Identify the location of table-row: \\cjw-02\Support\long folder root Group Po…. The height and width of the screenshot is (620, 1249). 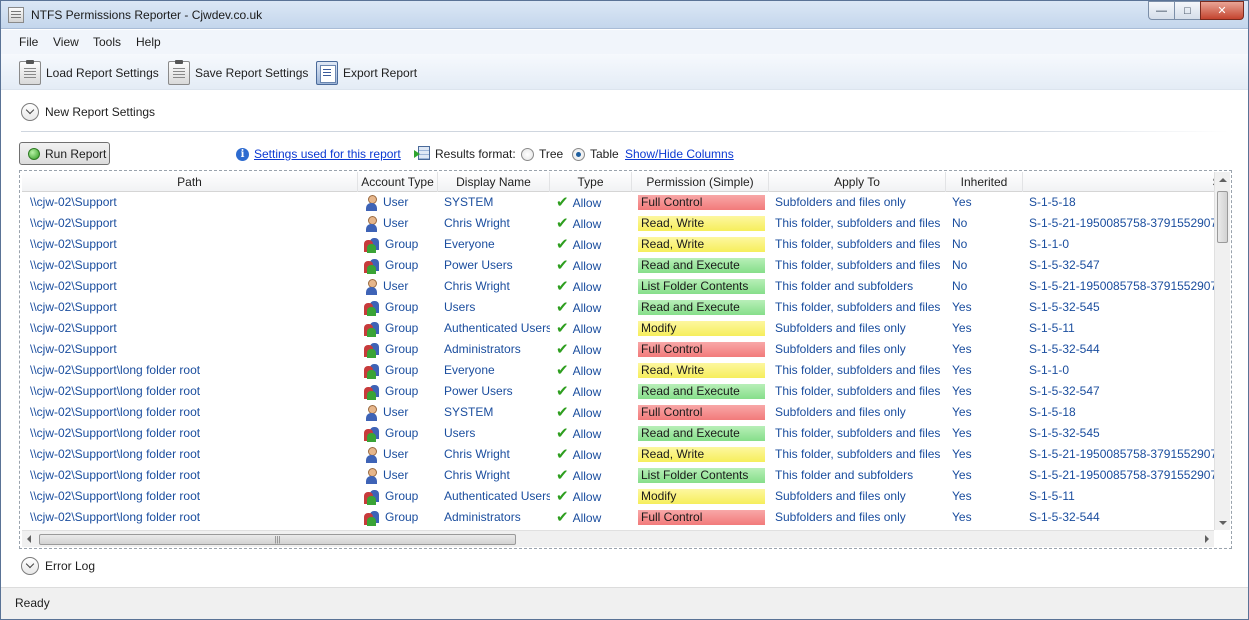
(618, 391).